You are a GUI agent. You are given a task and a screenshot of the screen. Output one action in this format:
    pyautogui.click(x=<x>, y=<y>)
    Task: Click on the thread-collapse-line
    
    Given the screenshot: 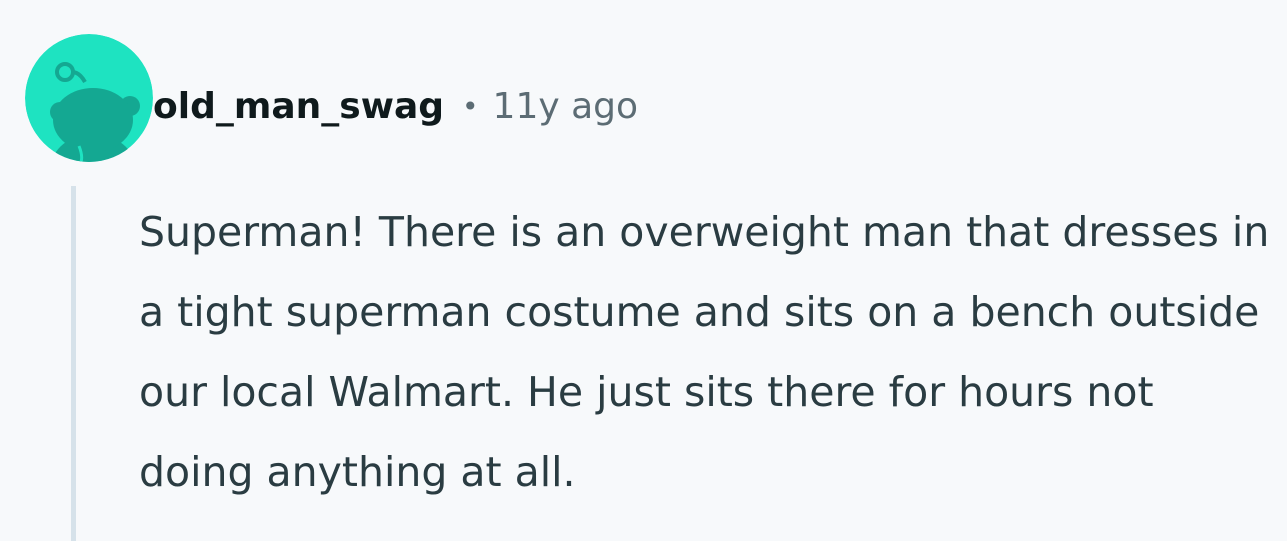 What is the action you would take?
    pyautogui.click(x=73, y=363)
    